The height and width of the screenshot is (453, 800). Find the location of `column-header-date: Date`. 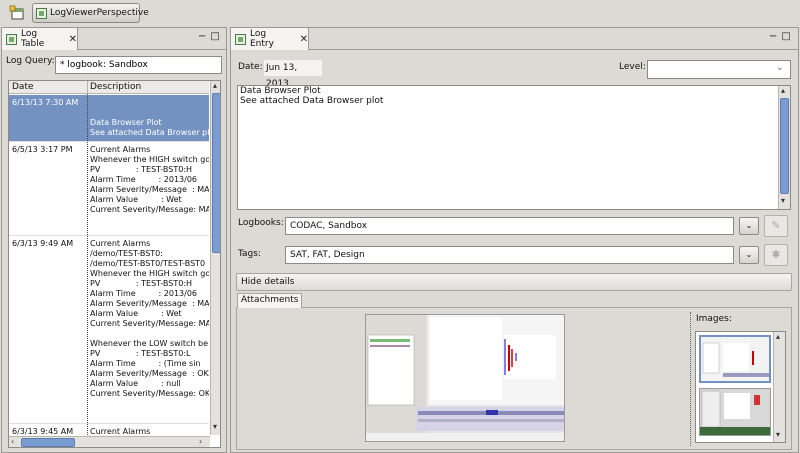

column-header-date: Date is located at coordinates (23, 87).